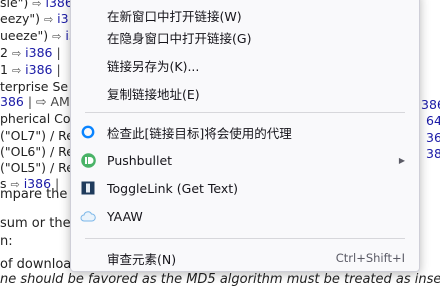 Image resolution: width=440 pixels, height=289 pixels. What do you see at coordinates (142, 259) in the screenshot?
I see `menu-item-label: 审查元素(N)` at bounding box center [142, 259].